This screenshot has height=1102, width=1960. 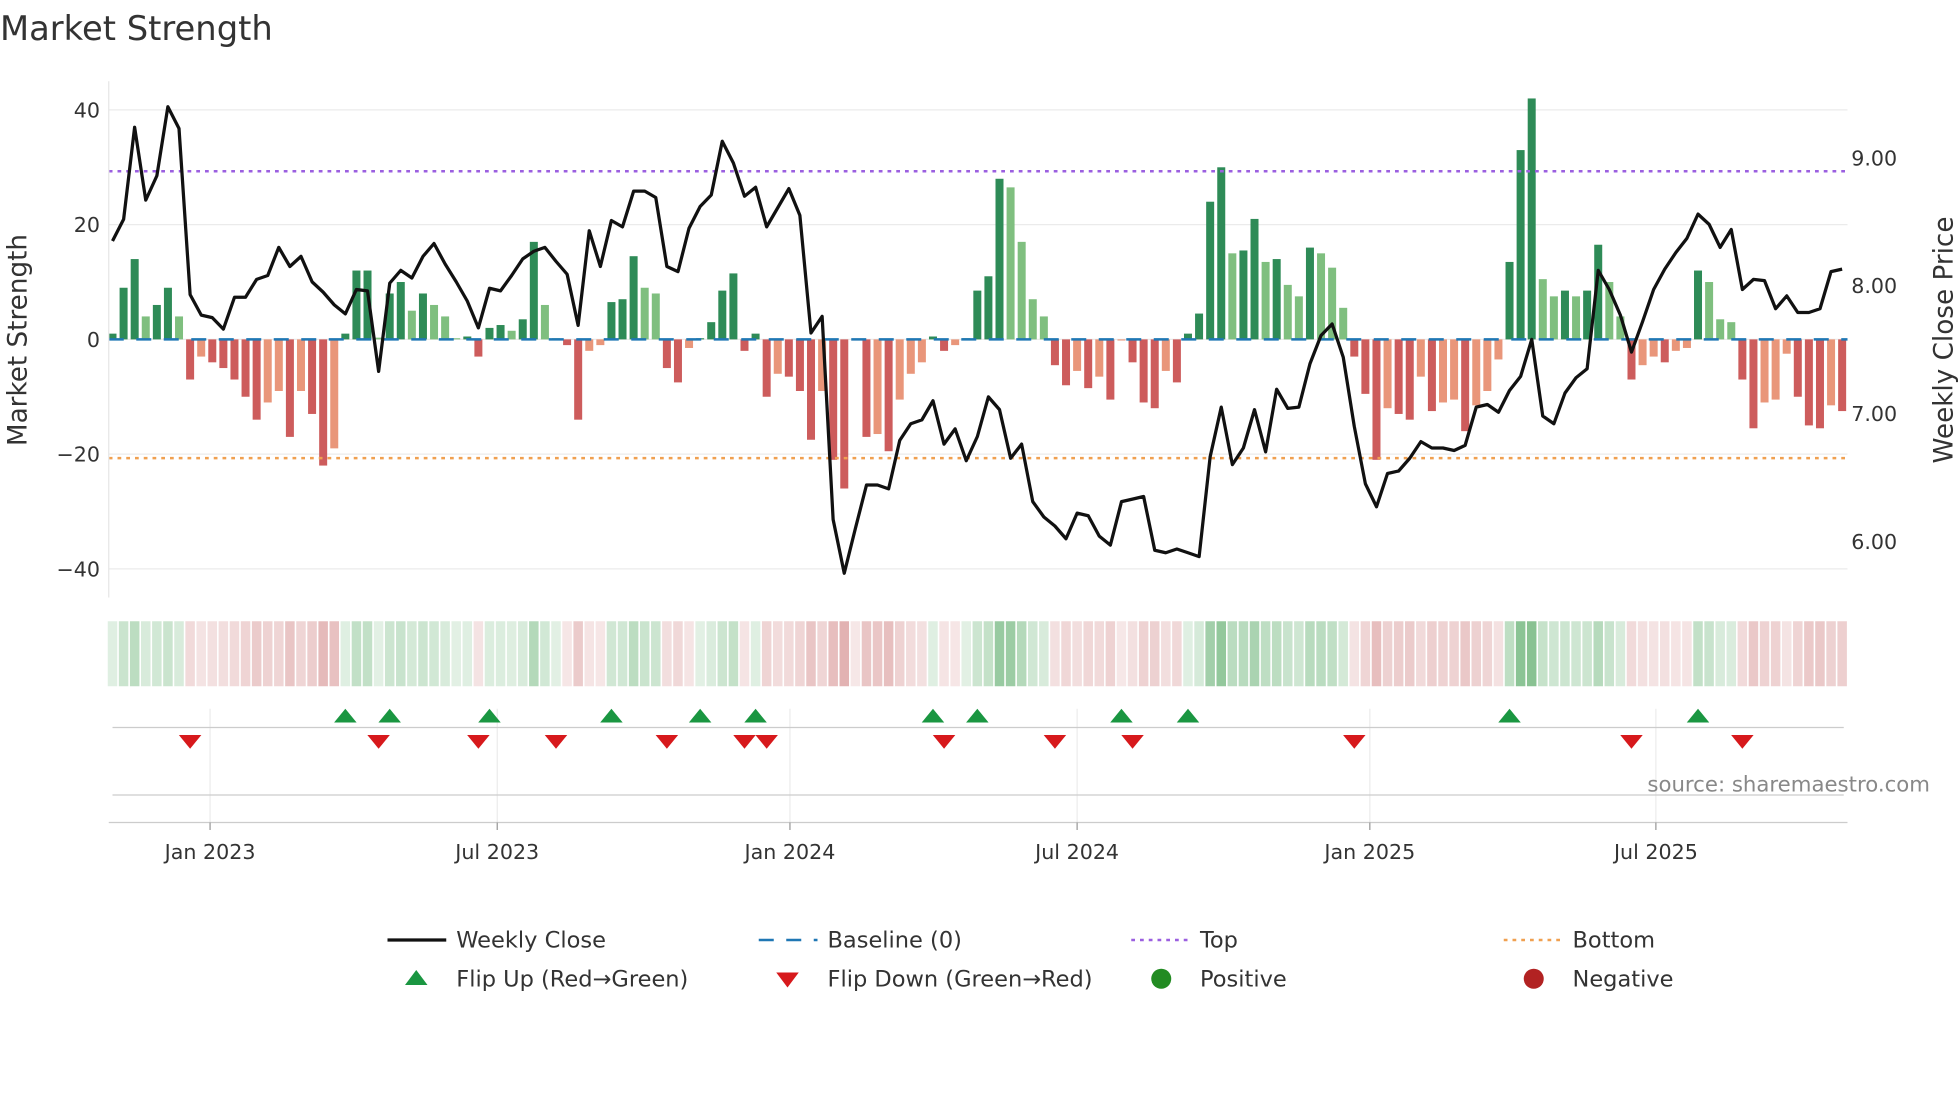 I want to click on legend-item: Positive, so click(x=1219, y=979).